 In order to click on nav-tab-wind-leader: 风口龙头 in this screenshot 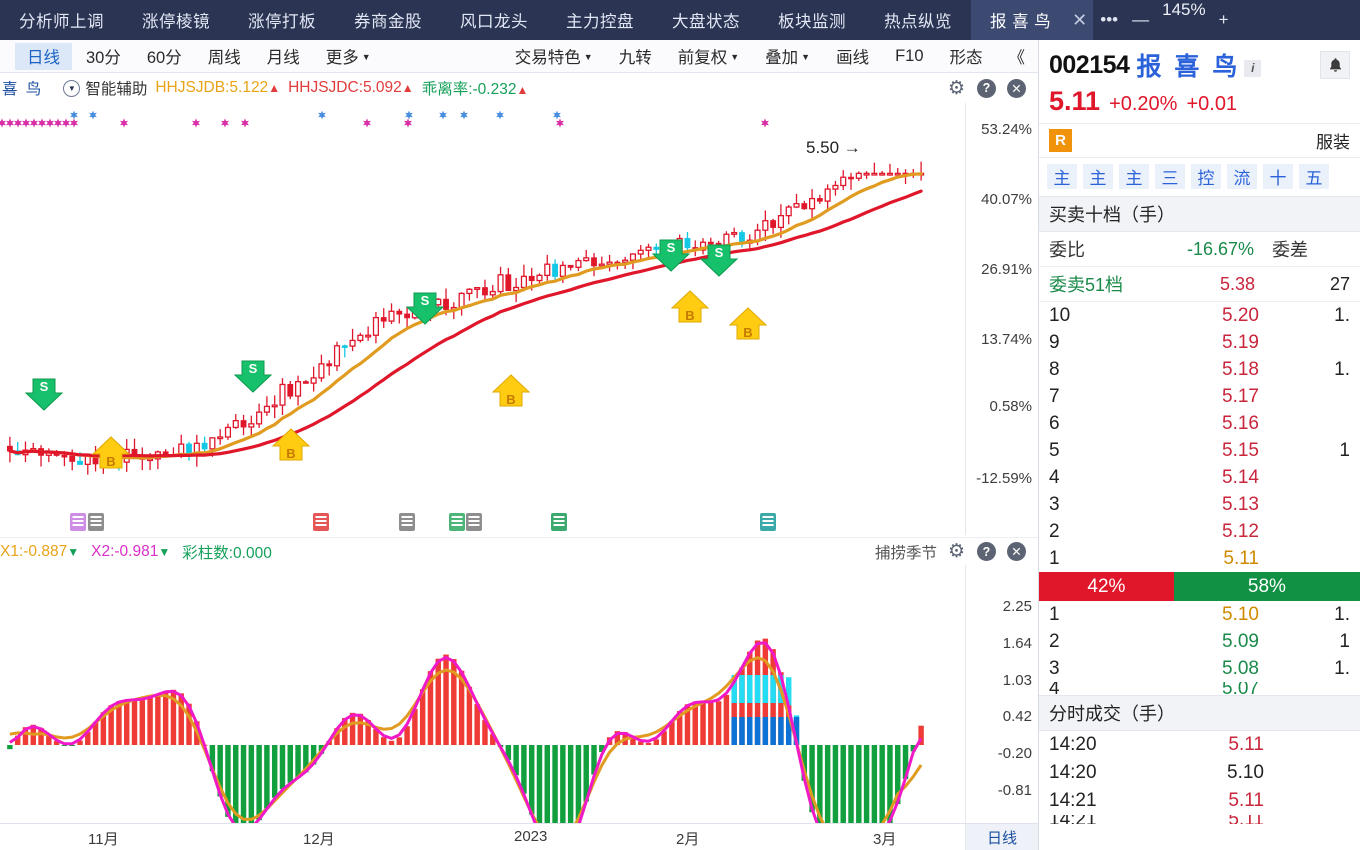, I will do `click(494, 20)`.